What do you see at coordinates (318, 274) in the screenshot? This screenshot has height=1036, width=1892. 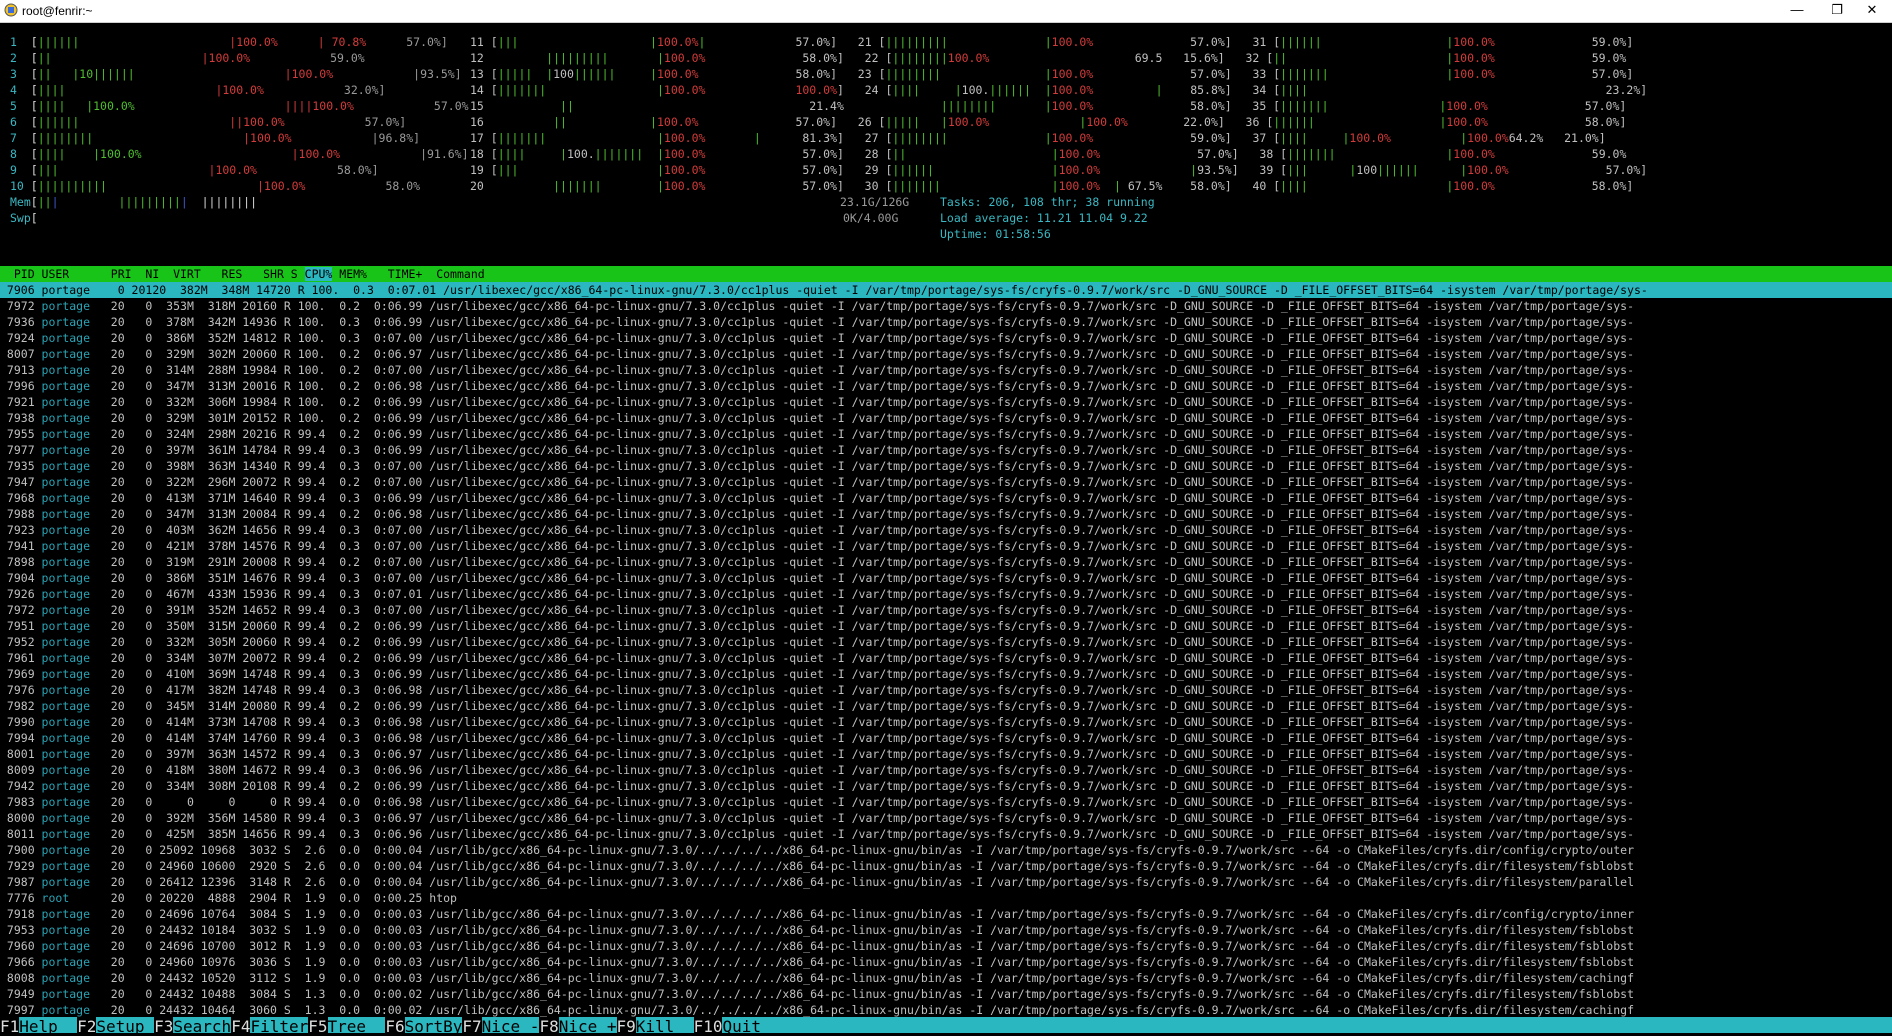 I see `header-cpu-sort-column: CPU%` at bounding box center [318, 274].